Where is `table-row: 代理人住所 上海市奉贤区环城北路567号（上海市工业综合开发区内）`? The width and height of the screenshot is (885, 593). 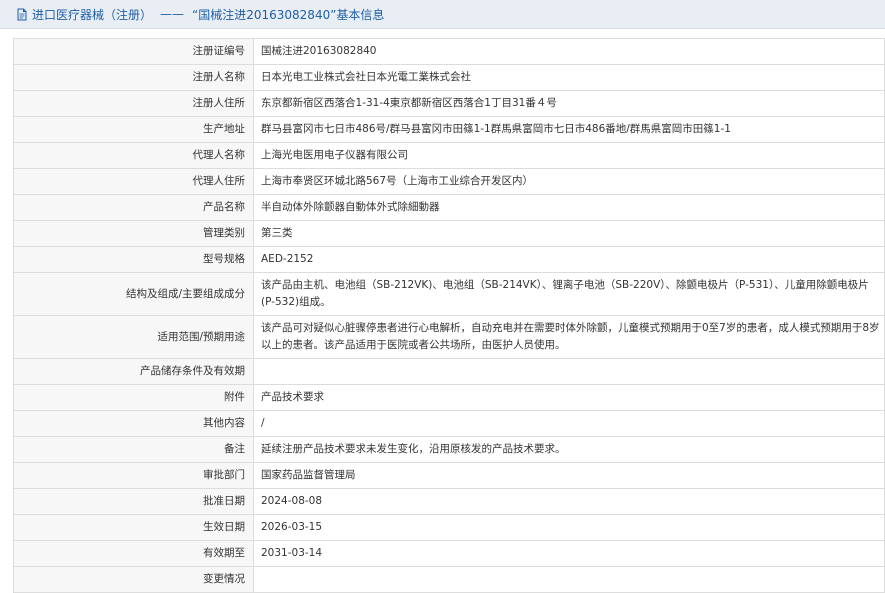 table-row: 代理人住所 上海市奉贤区环城北路567号（上海市工业综合开发区内） is located at coordinates (449, 181).